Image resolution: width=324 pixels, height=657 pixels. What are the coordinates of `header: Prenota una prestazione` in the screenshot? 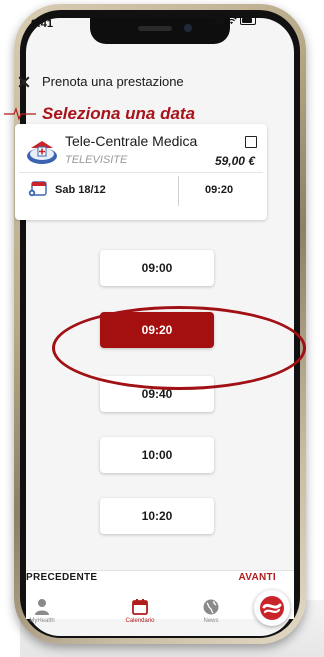 It's located at (101, 81).